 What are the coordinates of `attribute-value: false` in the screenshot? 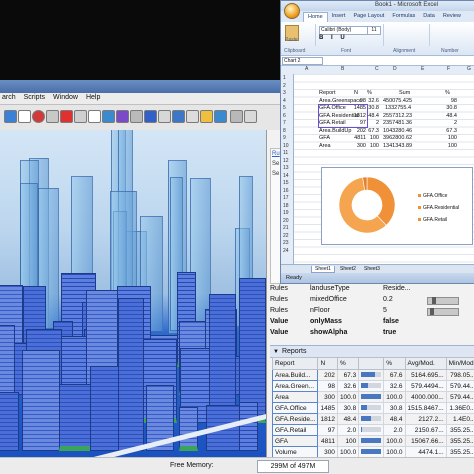 It's located at (405, 321).